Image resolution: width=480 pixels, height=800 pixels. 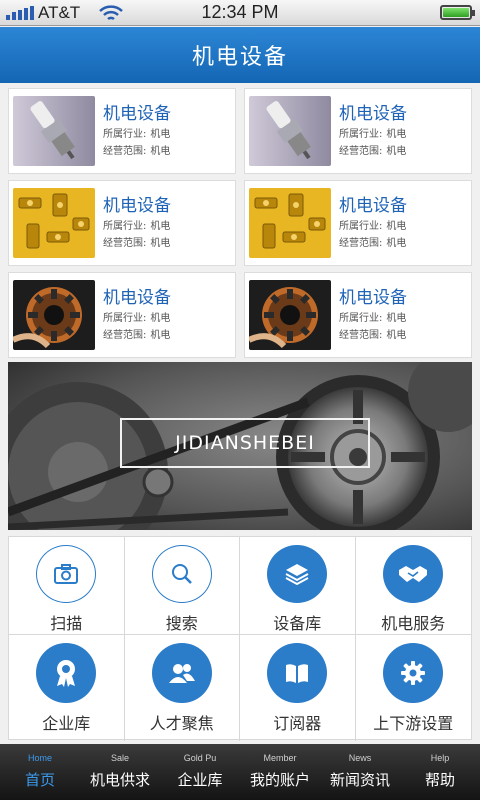 I want to click on tab-home: Home 首页, so click(x=40, y=772).